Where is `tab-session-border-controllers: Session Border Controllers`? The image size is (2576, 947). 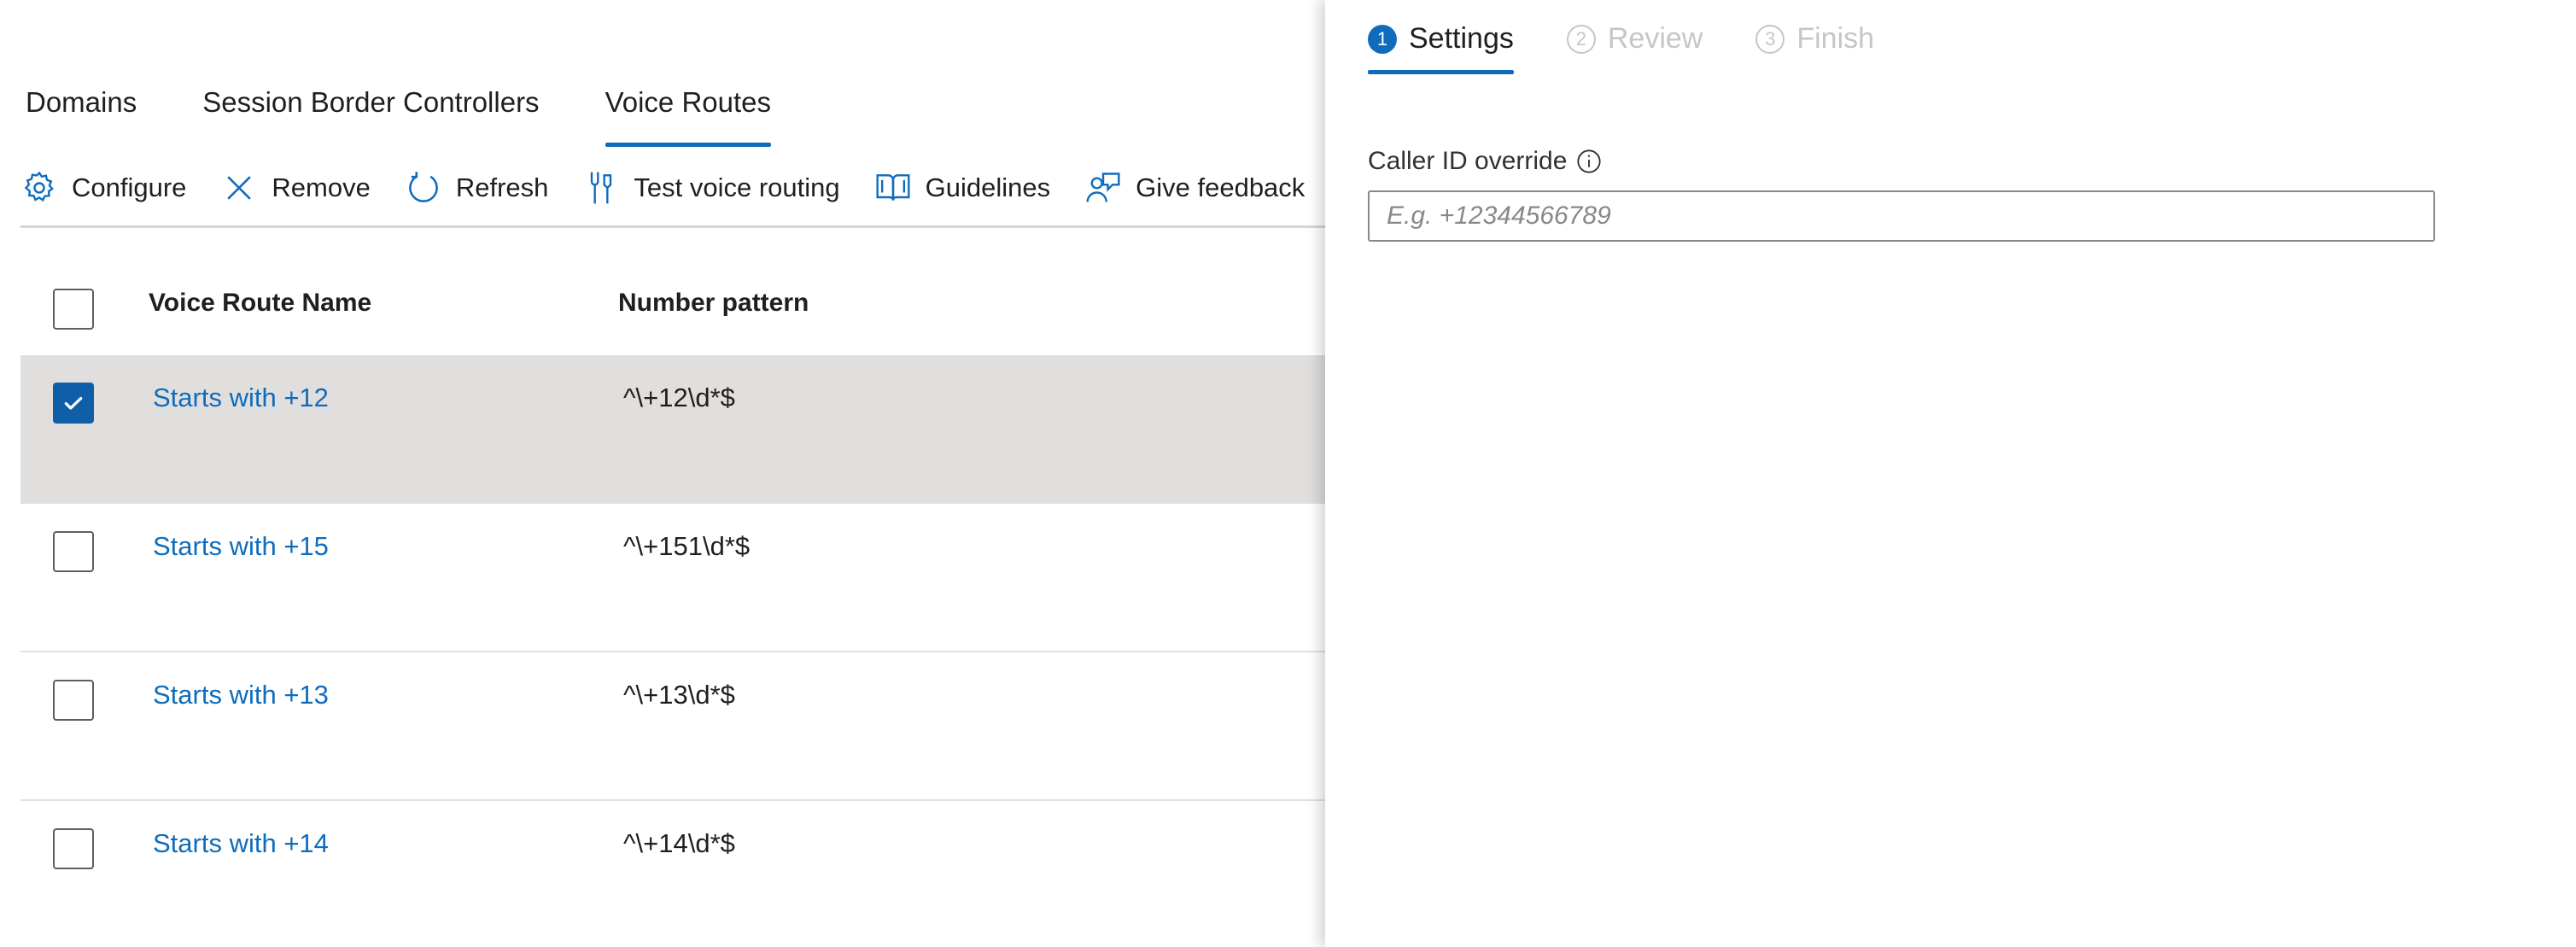
tab-session-border-controllers: Session Border Controllers is located at coordinates (370, 111).